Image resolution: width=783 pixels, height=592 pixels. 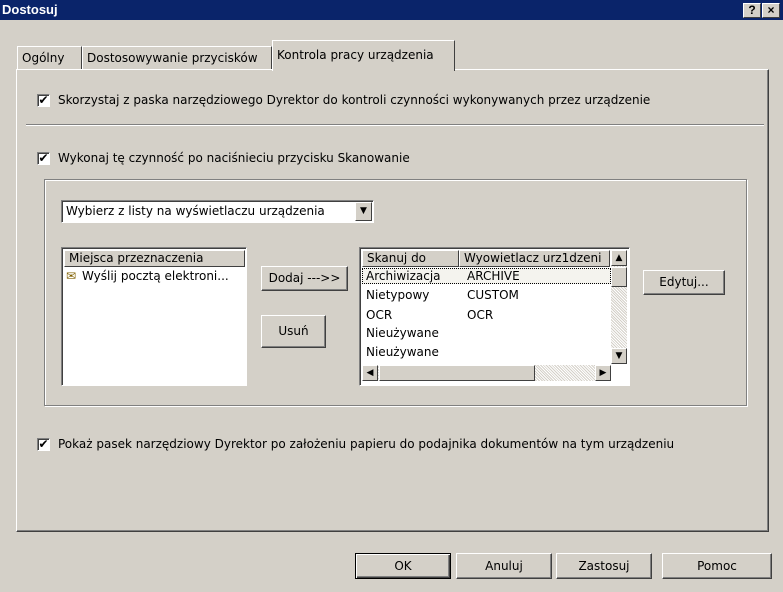 What do you see at coordinates (43, 444) in the screenshot?
I see `show-toolbar-checkbox: ✔` at bounding box center [43, 444].